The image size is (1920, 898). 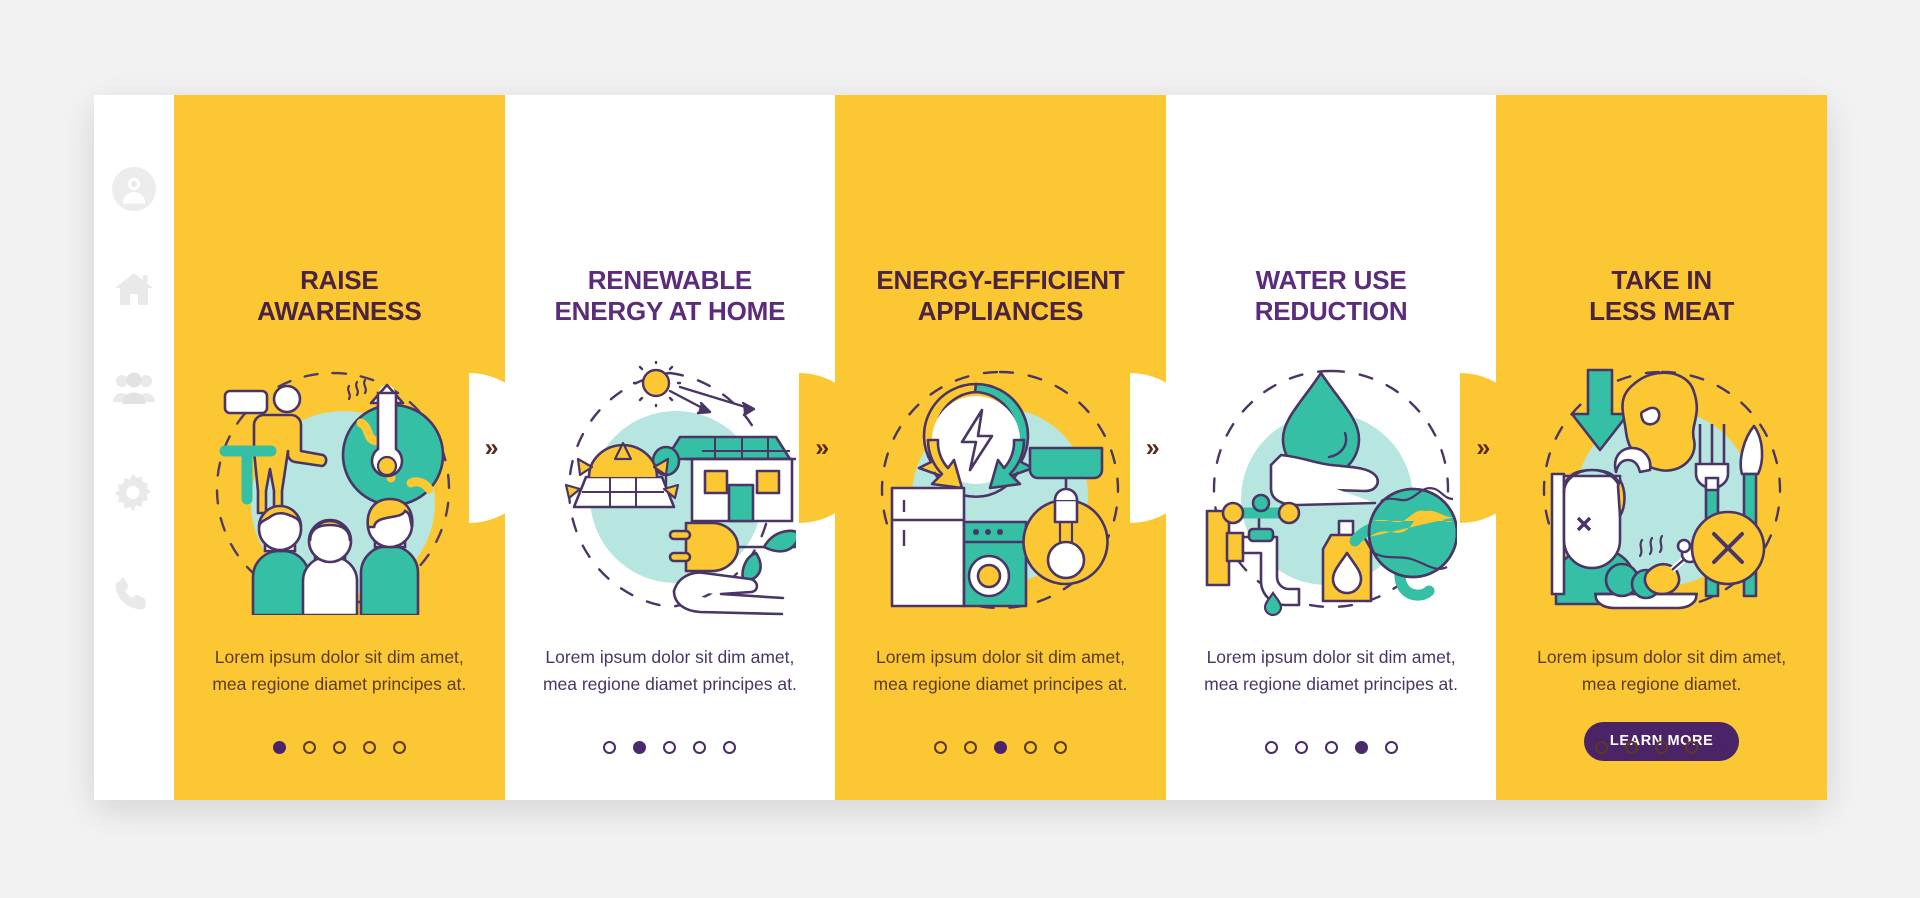 What do you see at coordinates (1000, 310) in the screenshot?
I see `page-title-line2: APPLIANCES` at bounding box center [1000, 310].